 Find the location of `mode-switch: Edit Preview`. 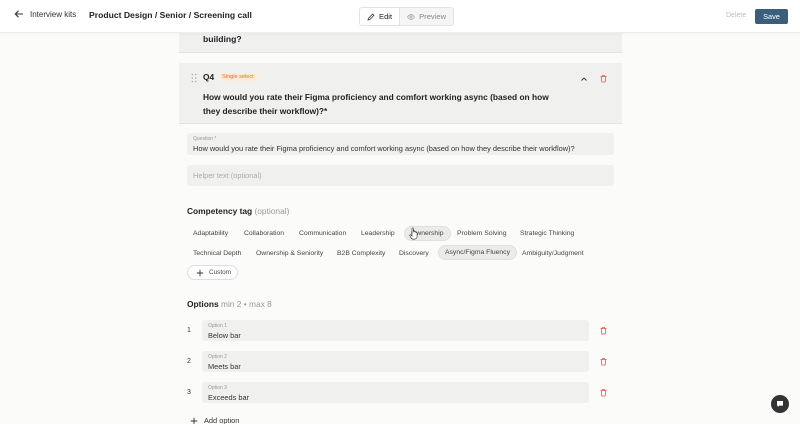

mode-switch: Edit Preview is located at coordinates (407, 16).